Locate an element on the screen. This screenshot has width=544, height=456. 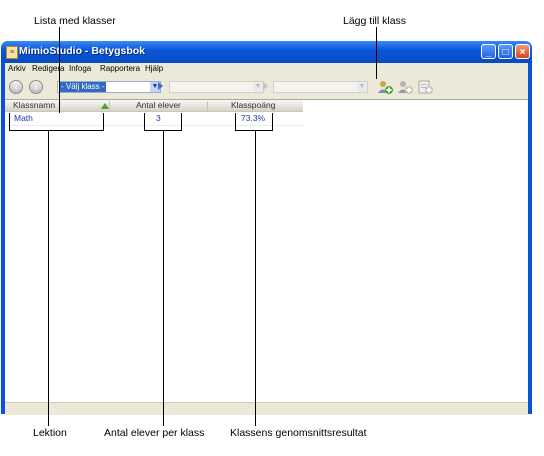
forward-icon: › is located at coordinates (36, 87).